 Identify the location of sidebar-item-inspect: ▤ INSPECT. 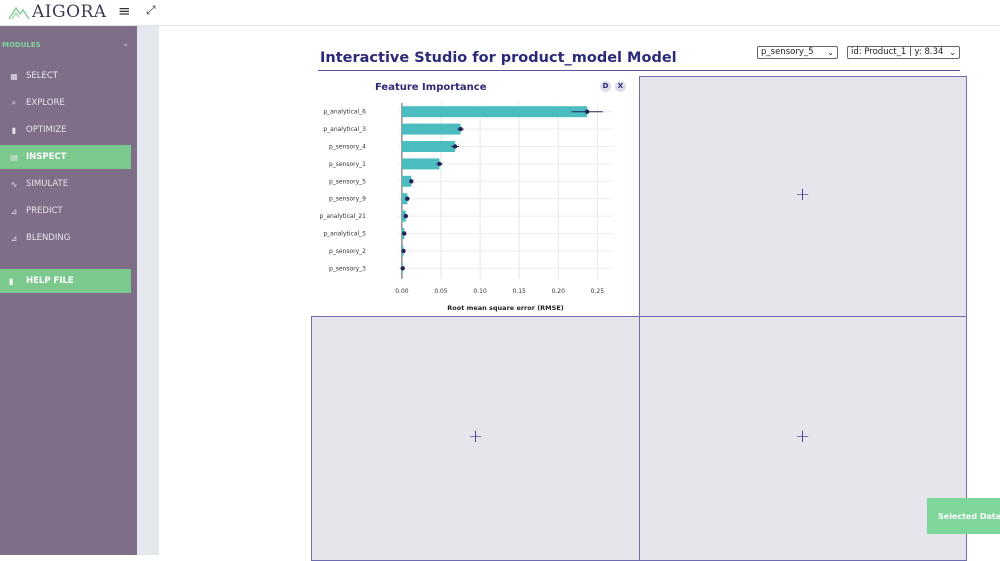
(65, 157).